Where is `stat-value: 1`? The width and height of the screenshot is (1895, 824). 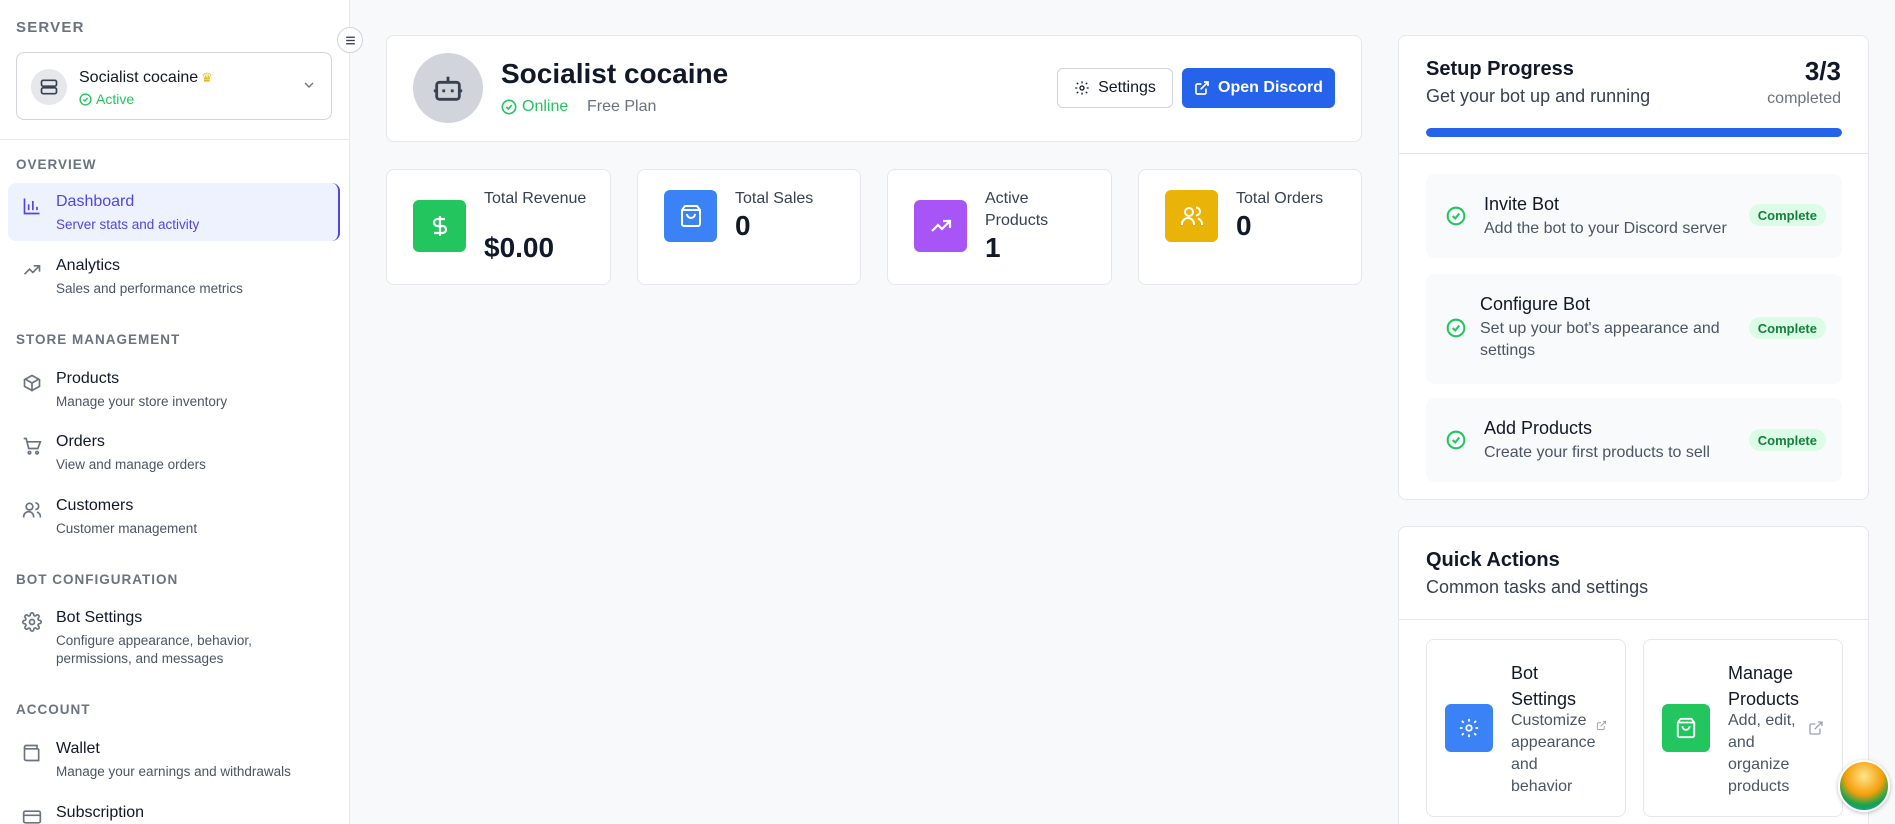
stat-value: 1 is located at coordinates (993, 247).